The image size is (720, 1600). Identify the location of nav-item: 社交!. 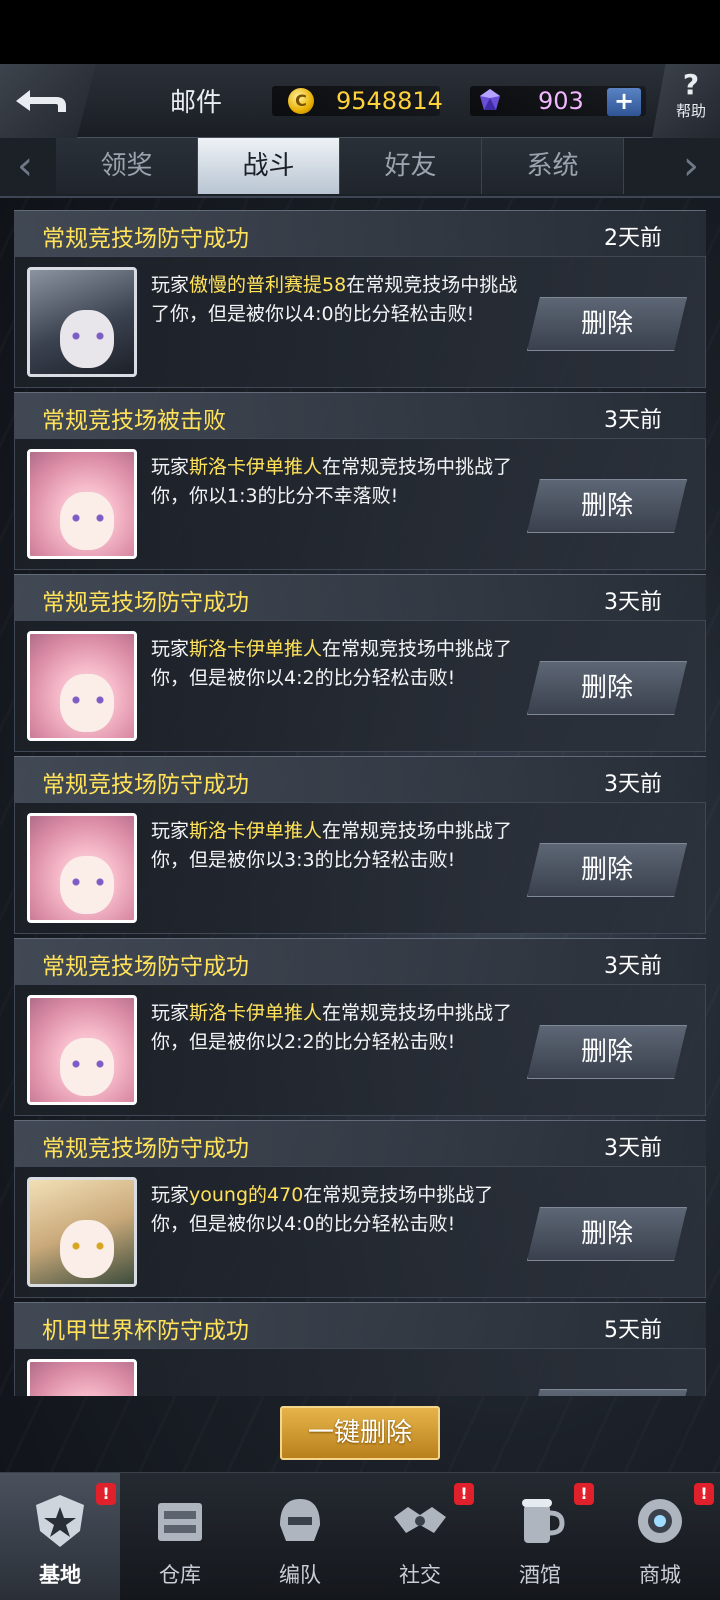
(420, 1536).